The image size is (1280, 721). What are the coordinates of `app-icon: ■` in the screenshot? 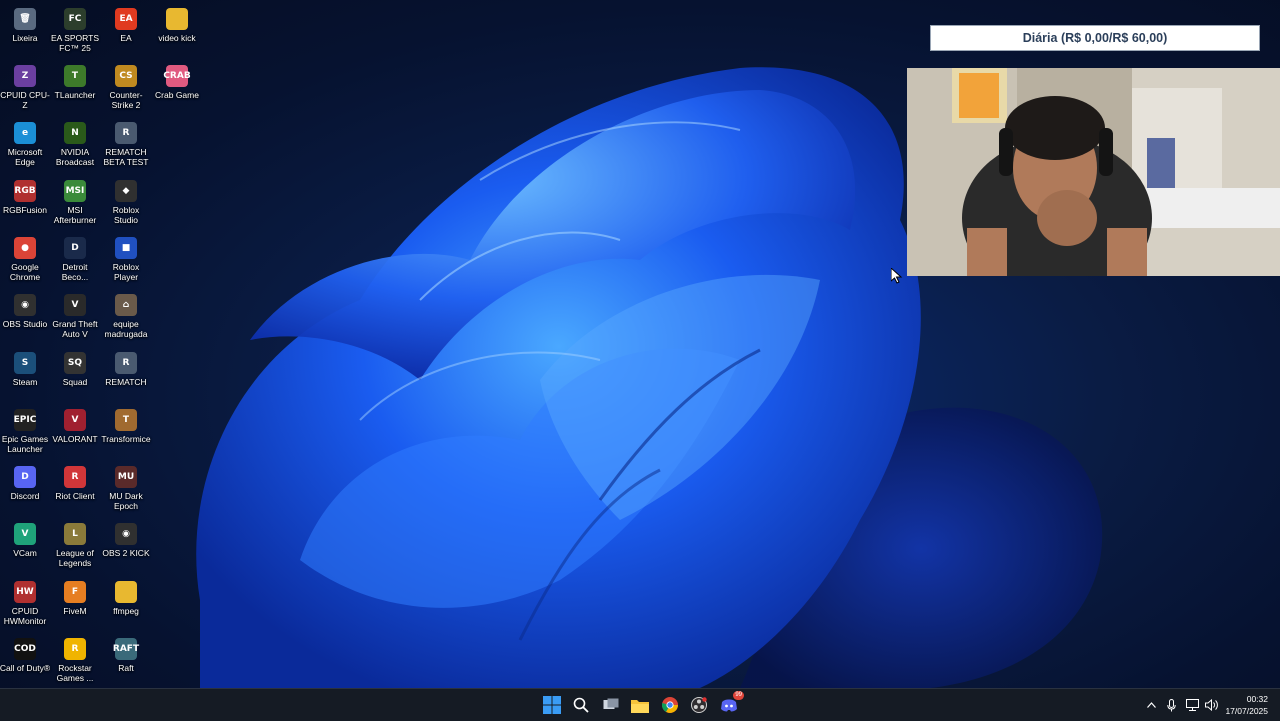 It's located at (126, 248).